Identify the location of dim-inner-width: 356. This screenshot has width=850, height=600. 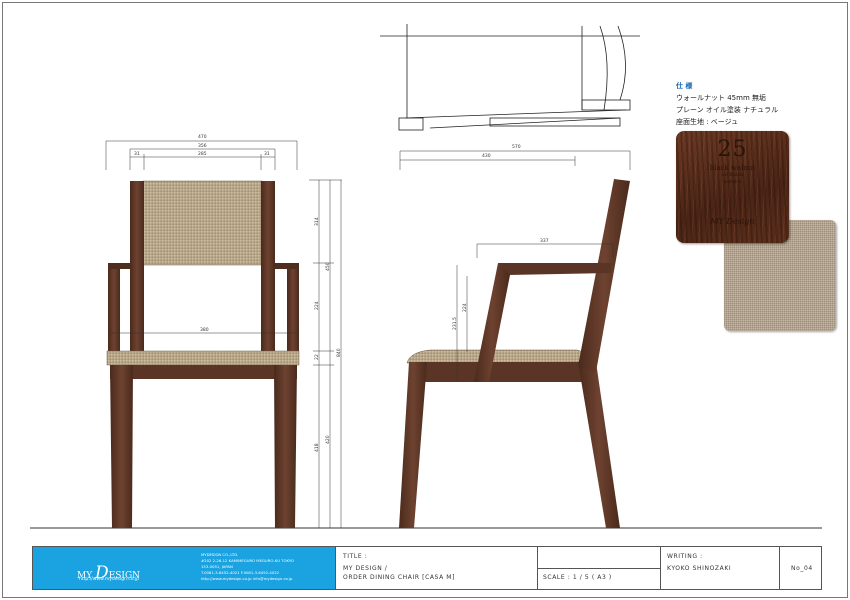
(202, 146).